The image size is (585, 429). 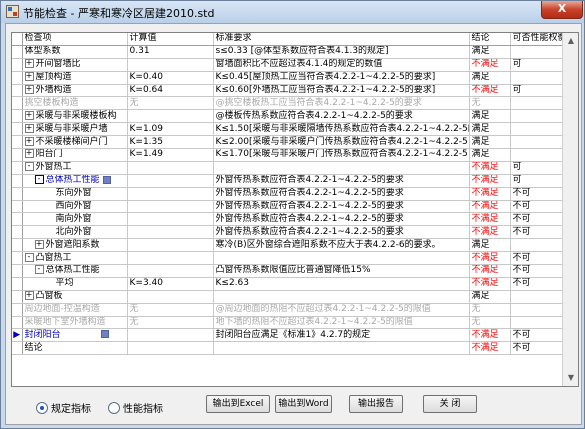 I want to click on cell-item: 北向外窗, so click(x=75, y=232).